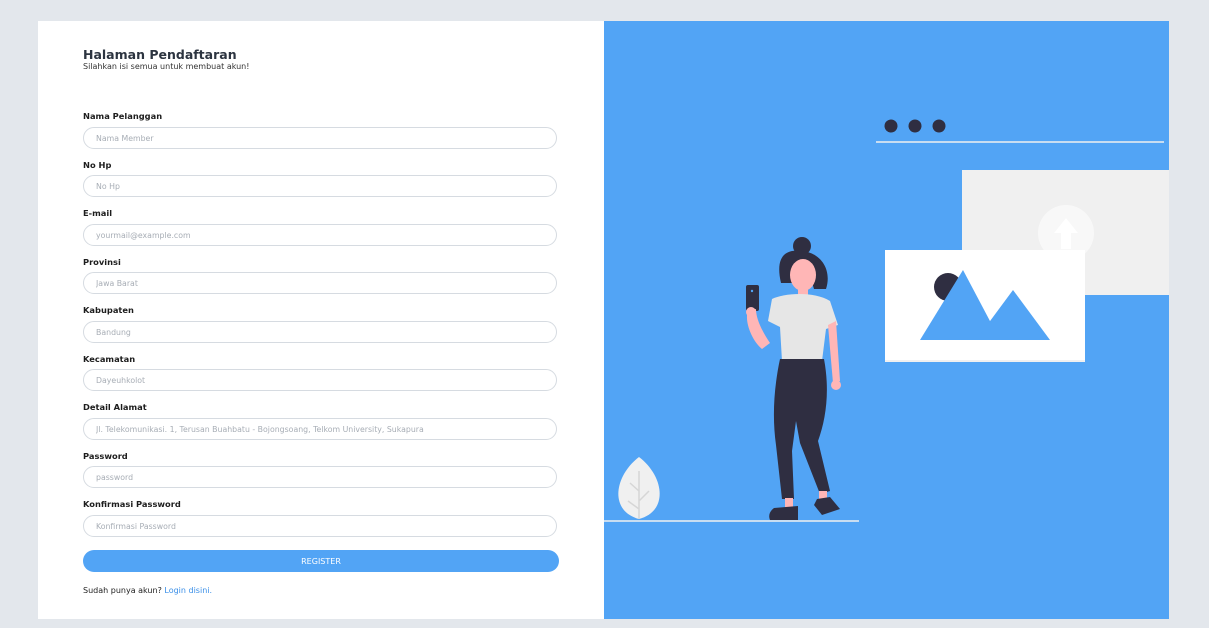 Image resolution: width=1209 pixels, height=628 pixels. I want to click on kecamatan-label: Kecamatan, so click(109, 359).